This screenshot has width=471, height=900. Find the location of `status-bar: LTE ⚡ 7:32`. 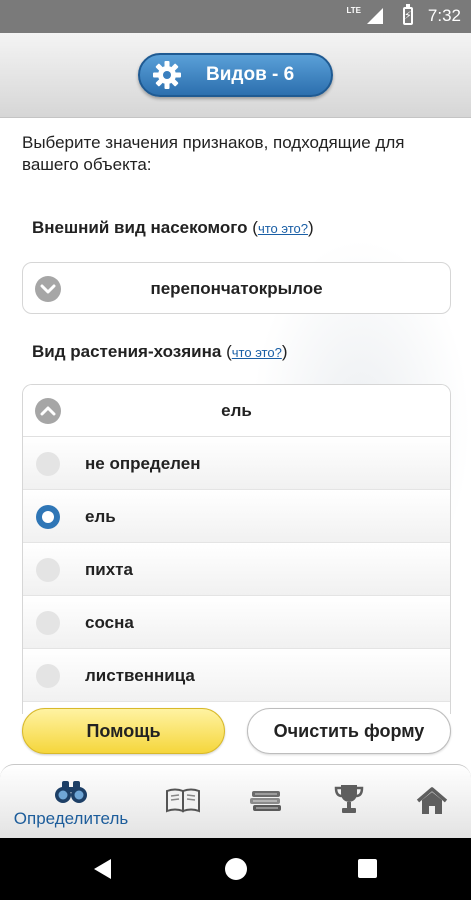

status-bar: LTE ⚡ 7:32 is located at coordinates (235, 16).